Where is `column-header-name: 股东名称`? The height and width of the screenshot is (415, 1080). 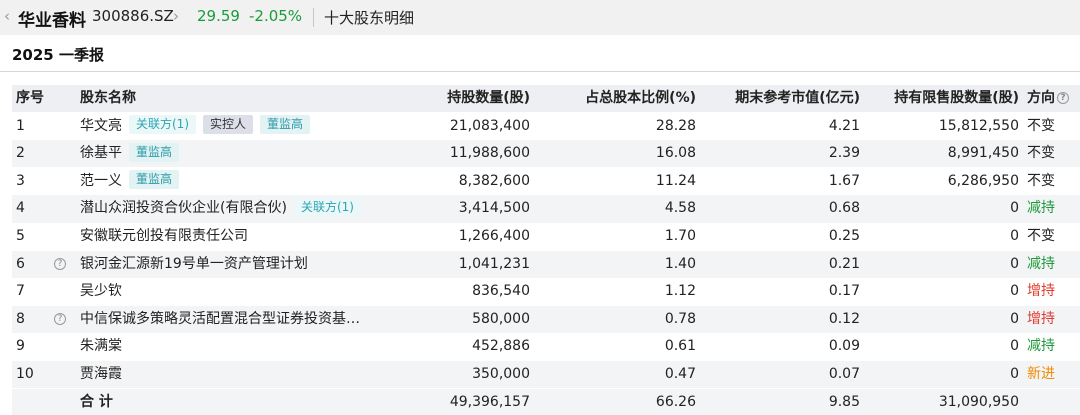 column-header-name: 股东名称 is located at coordinates (108, 98).